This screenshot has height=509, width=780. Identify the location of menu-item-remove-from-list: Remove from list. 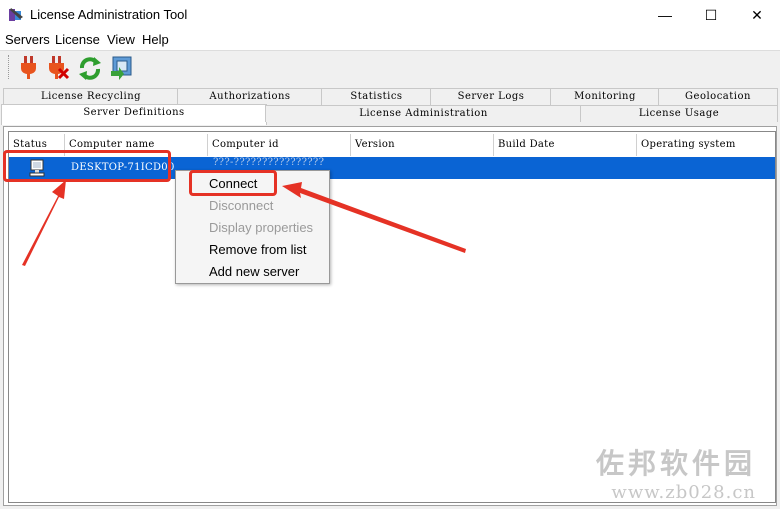
(258, 249).